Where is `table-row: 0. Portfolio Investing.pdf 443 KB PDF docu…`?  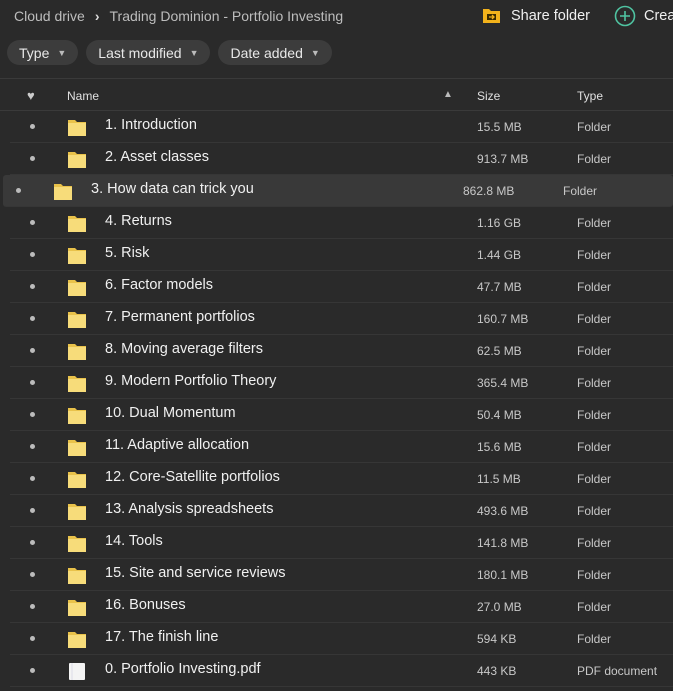
table-row: 0. Portfolio Investing.pdf 443 KB PDF docu… is located at coordinates (341, 671).